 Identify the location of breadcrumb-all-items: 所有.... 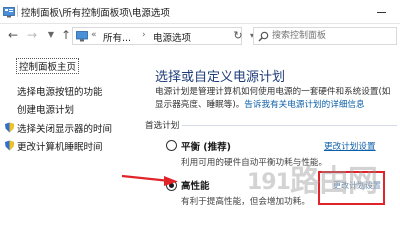
(117, 37).